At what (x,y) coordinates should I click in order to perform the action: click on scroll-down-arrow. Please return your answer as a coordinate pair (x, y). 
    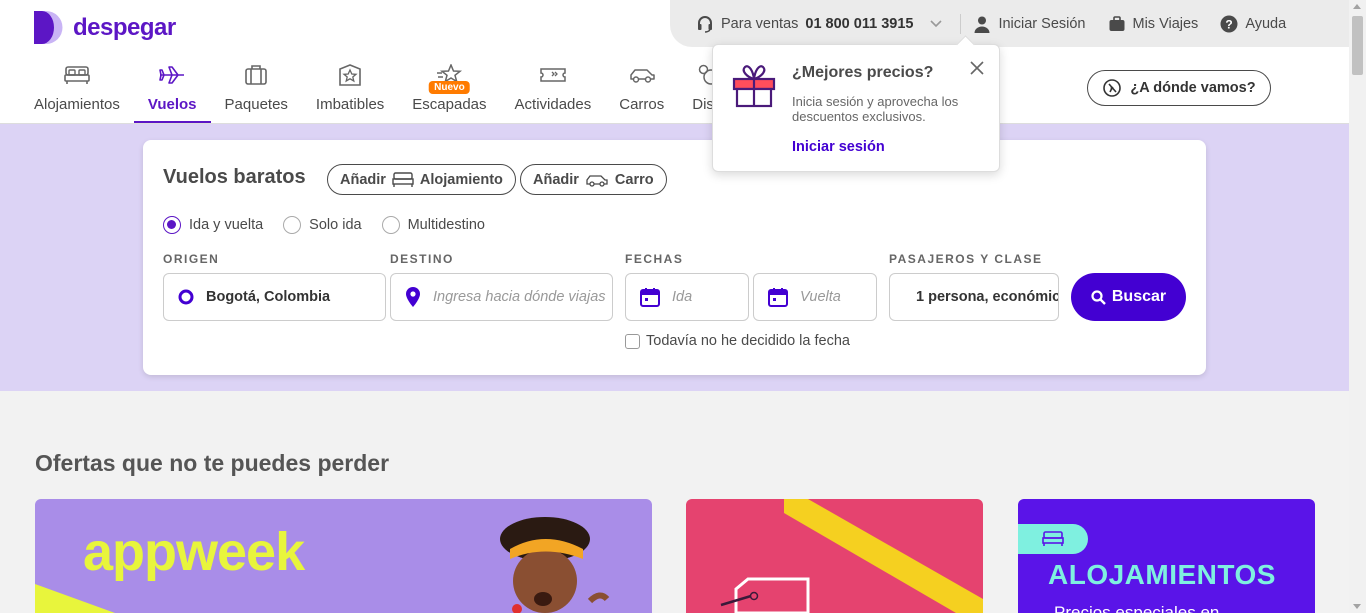
    Looking at the image, I should click on (1357, 606).